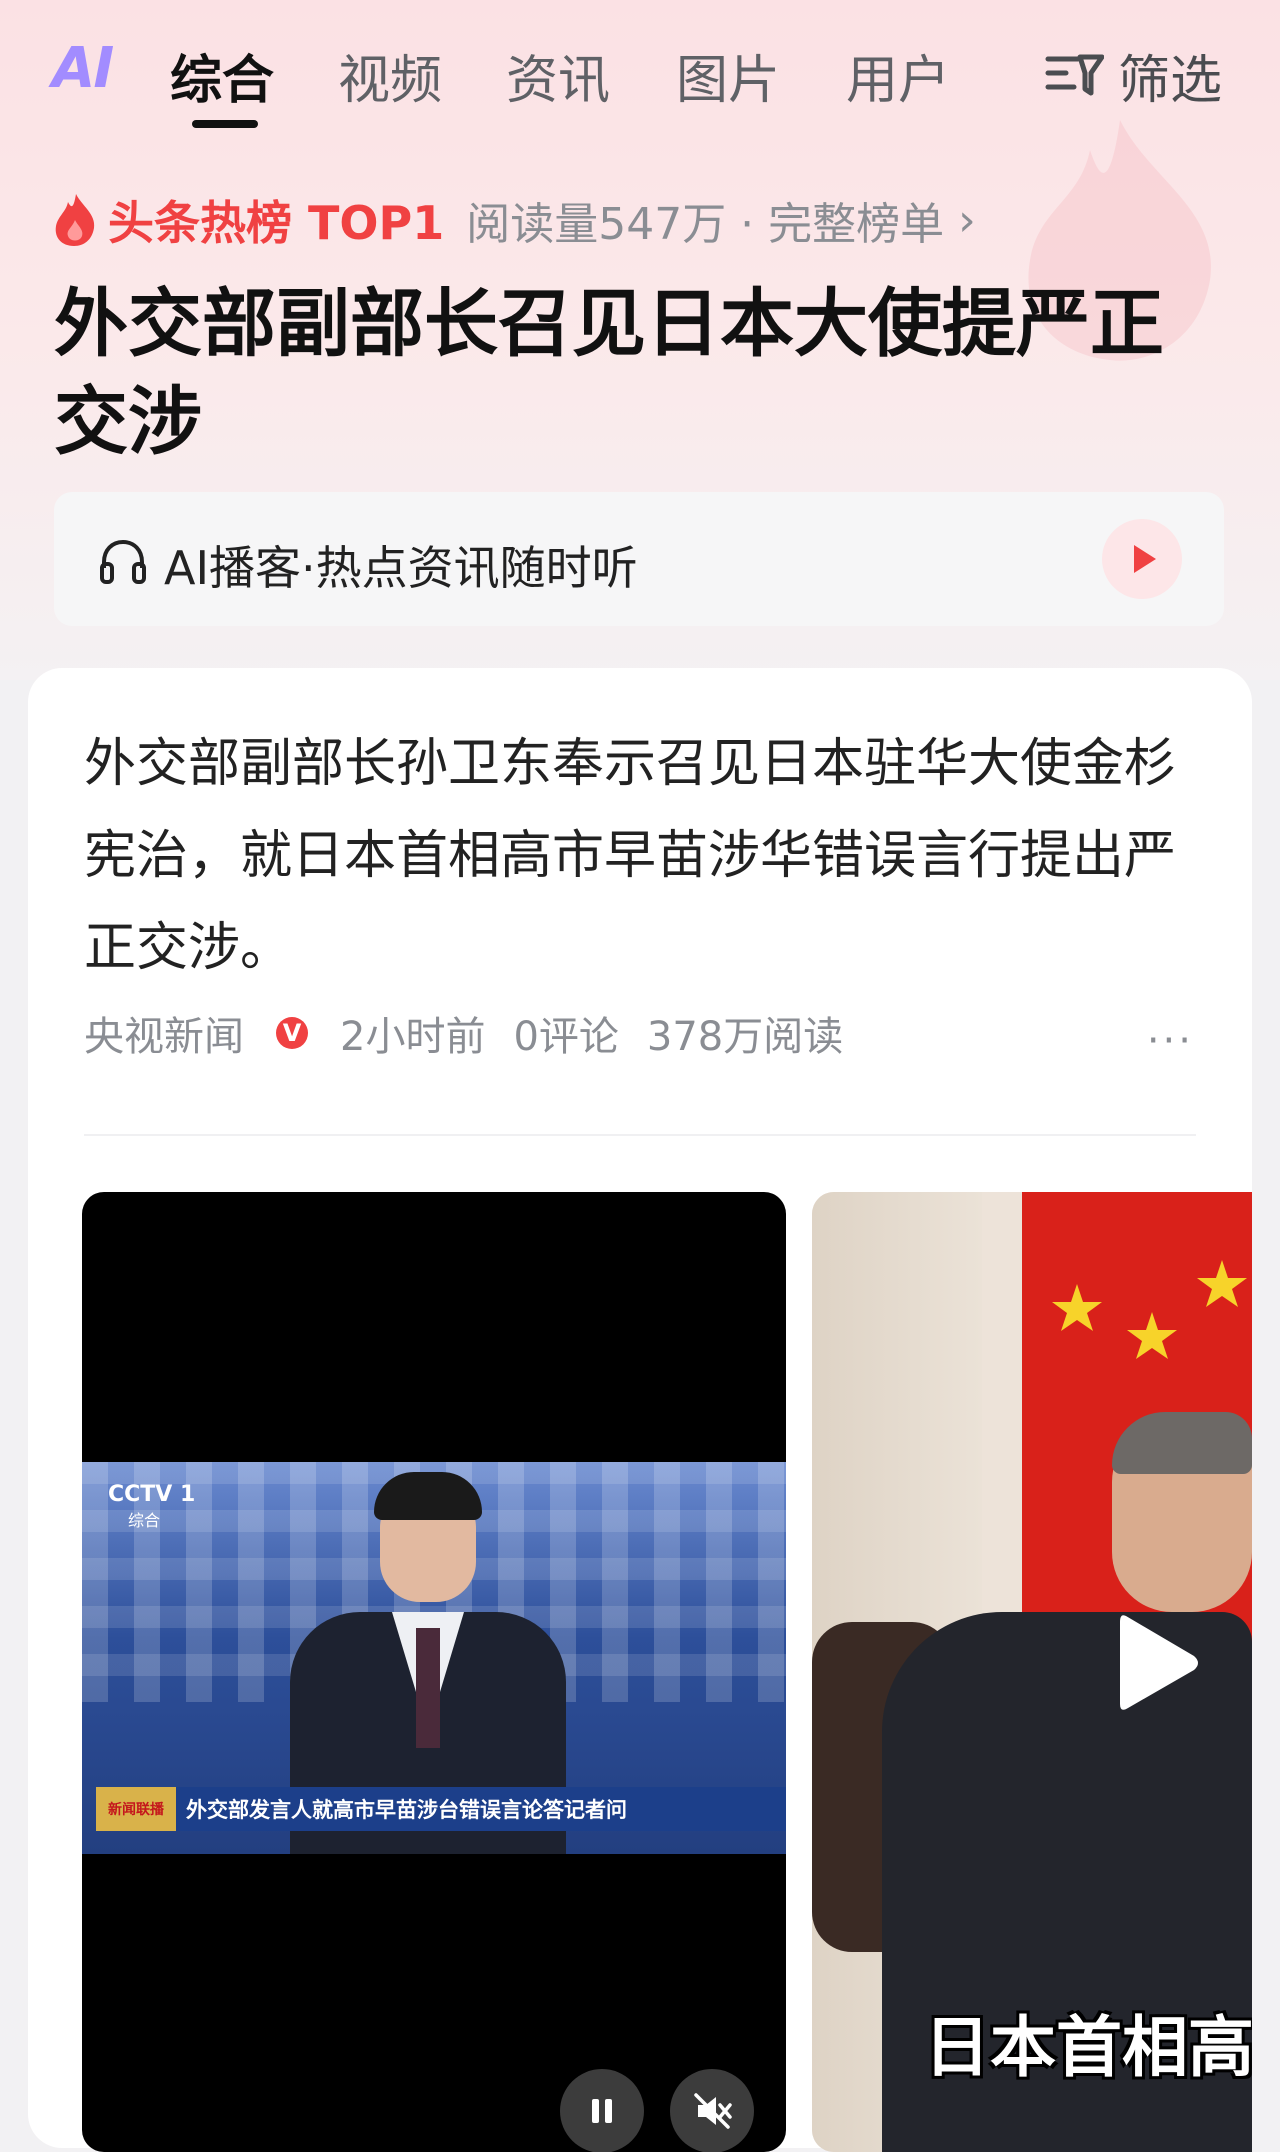 The image size is (1280, 2152). What do you see at coordinates (565, 1033) in the screenshot?
I see `comment-count: 0评论` at bounding box center [565, 1033].